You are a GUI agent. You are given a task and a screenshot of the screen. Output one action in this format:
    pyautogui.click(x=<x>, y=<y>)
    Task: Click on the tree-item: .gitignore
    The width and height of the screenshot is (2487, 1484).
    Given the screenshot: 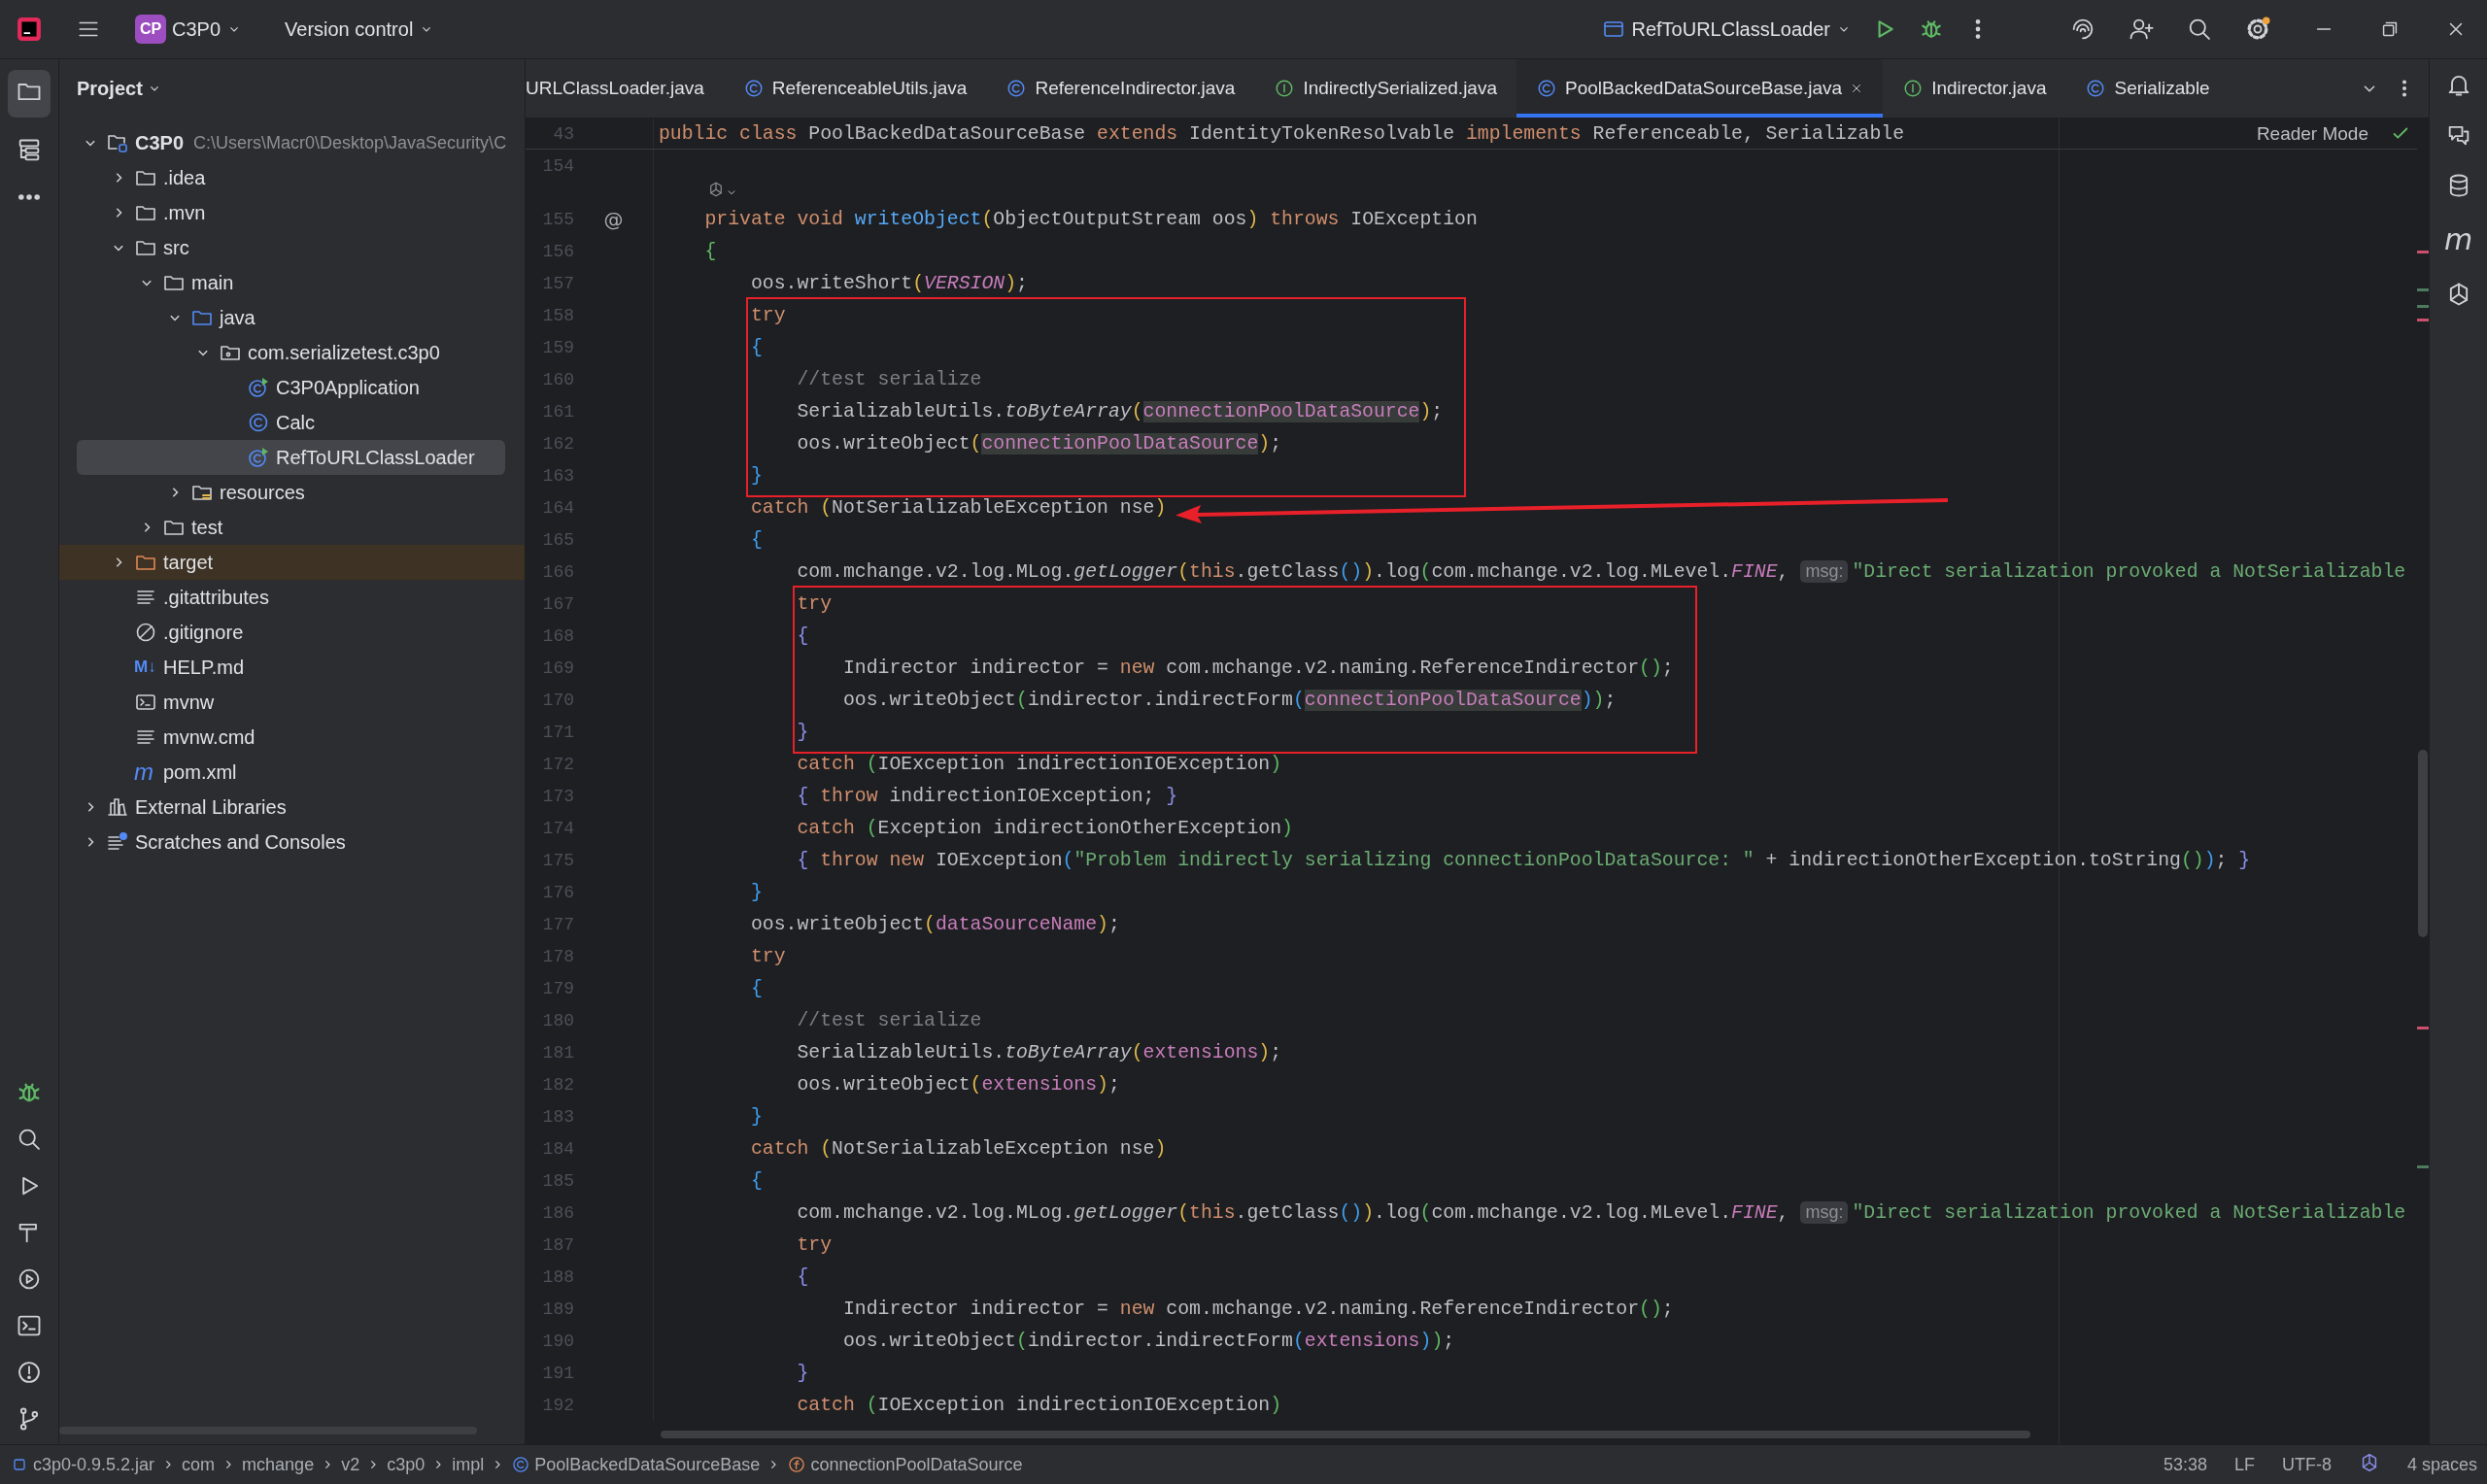 What is the action you would take?
    pyautogui.click(x=292, y=632)
    